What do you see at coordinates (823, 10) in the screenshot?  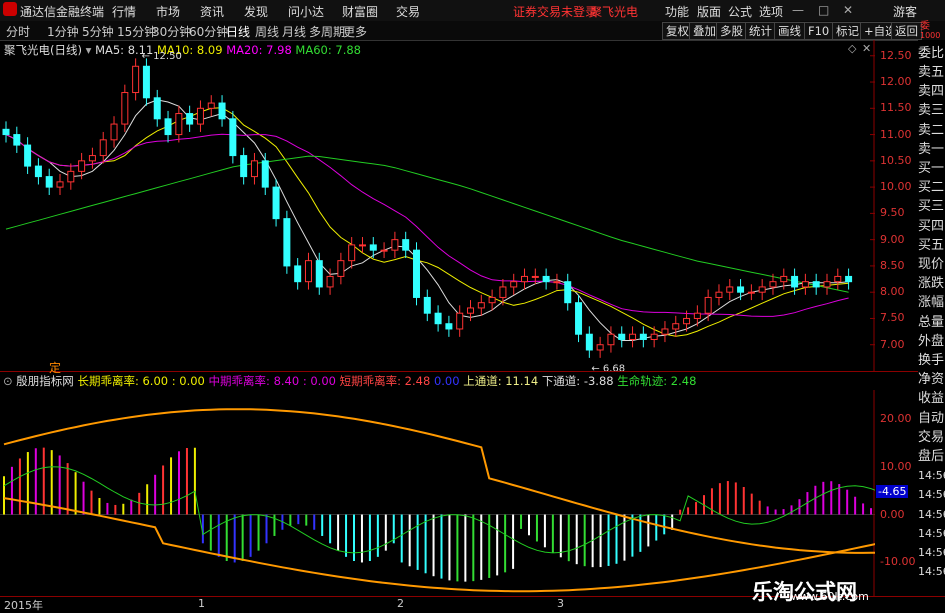 I see `maximize-icon: □` at bounding box center [823, 10].